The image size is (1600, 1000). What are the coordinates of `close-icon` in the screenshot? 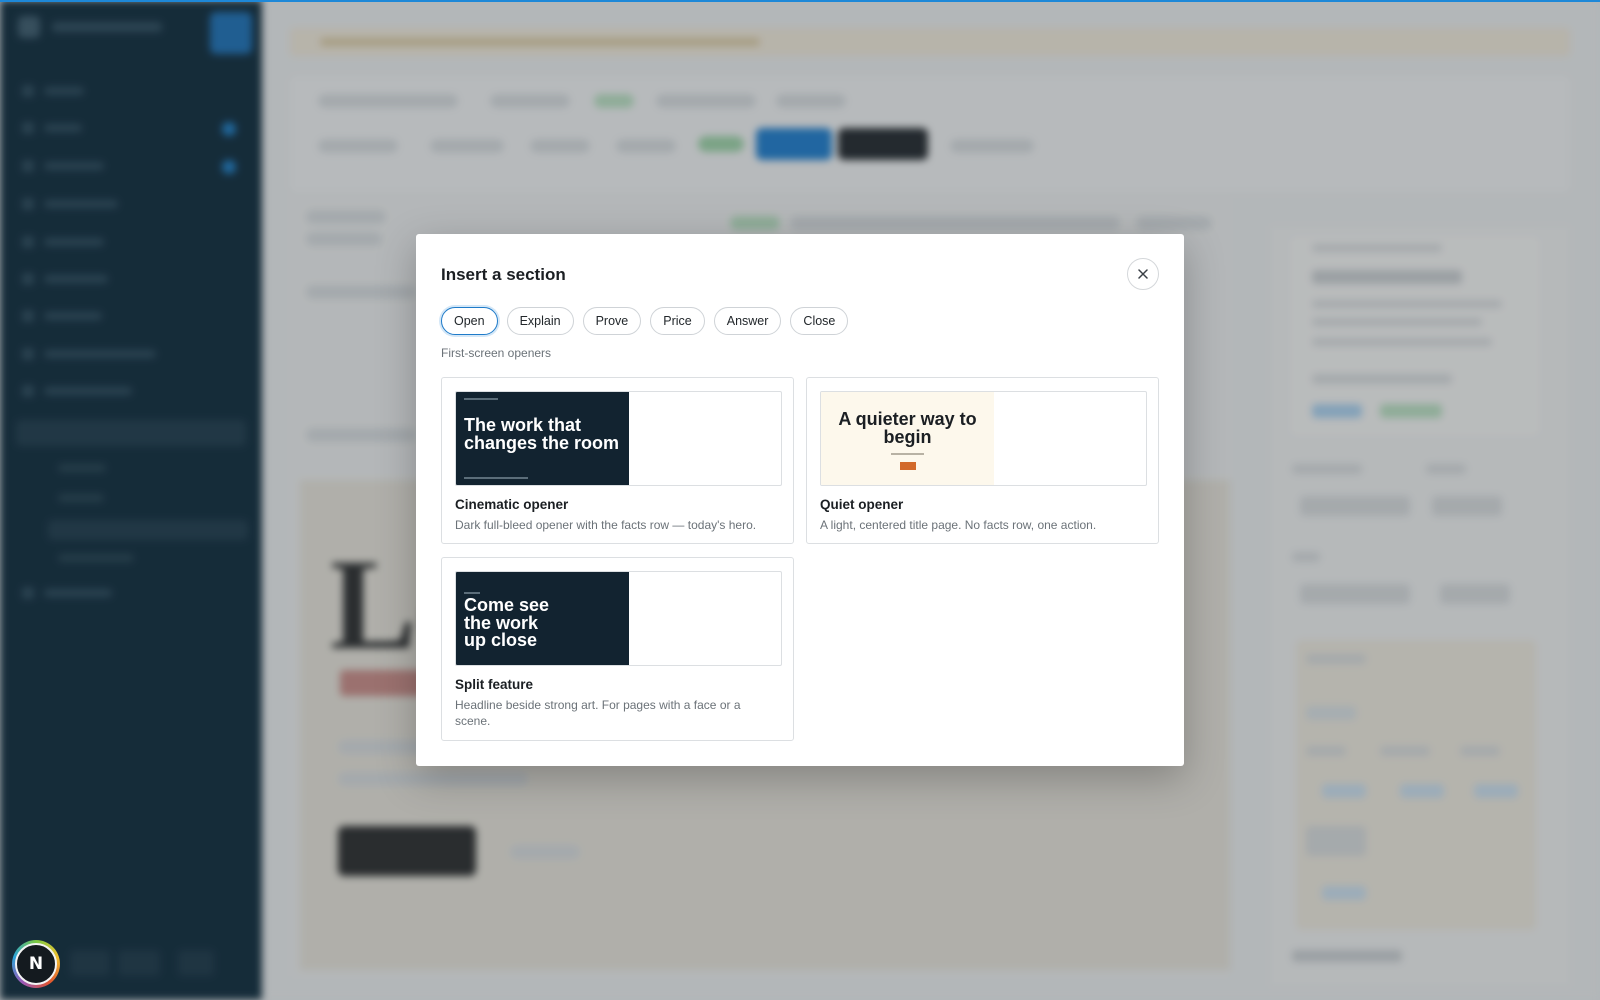 It's located at (1143, 274).